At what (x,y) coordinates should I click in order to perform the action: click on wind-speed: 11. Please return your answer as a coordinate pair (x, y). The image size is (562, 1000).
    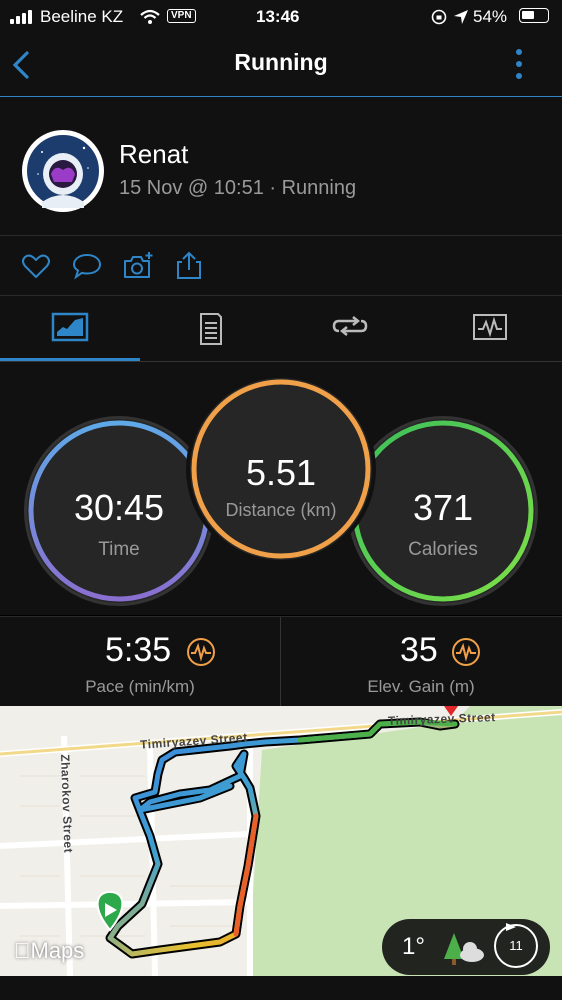
    Looking at the image, I should click on (516, 945).